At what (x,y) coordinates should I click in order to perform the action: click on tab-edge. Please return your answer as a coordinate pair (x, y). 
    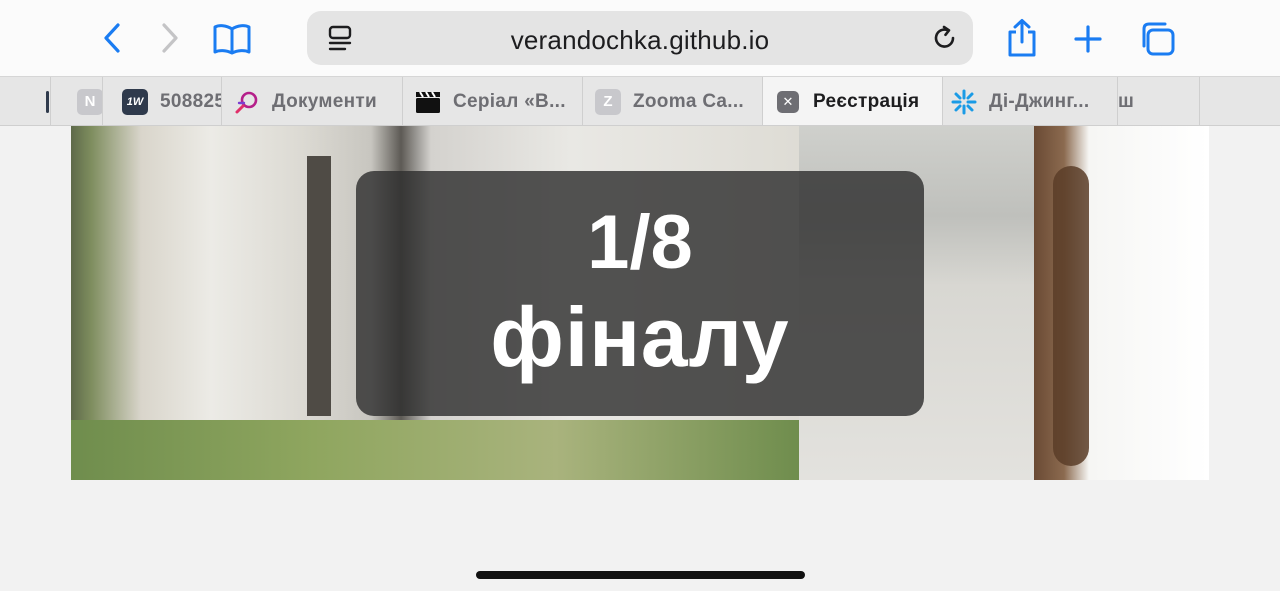
    Looking at the image, I should click on (25, 101).